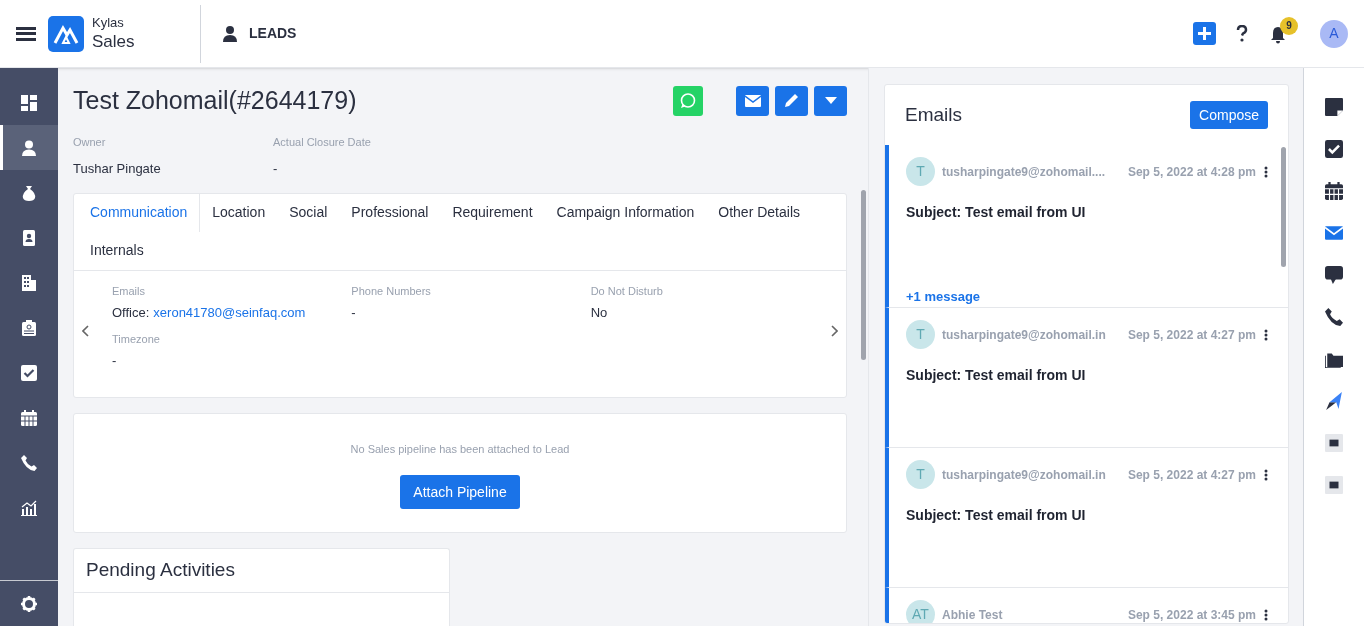 The width and height of the screenshot is (1364, 626). Describe the element at coordinates (29, 282) in the screenshot. I see `building-icon` at that location.